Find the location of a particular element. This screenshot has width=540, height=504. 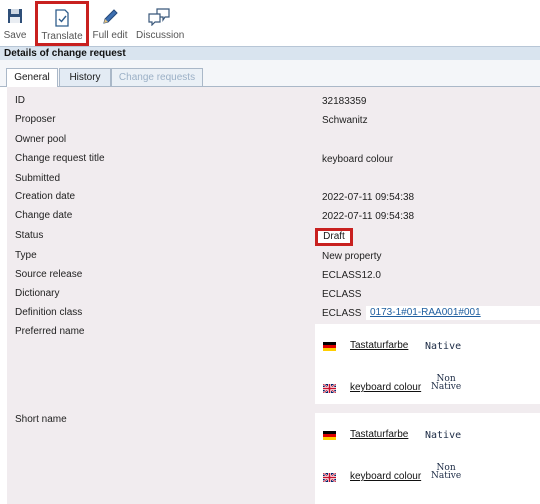

save-icon is located at coordinates (15, 16).